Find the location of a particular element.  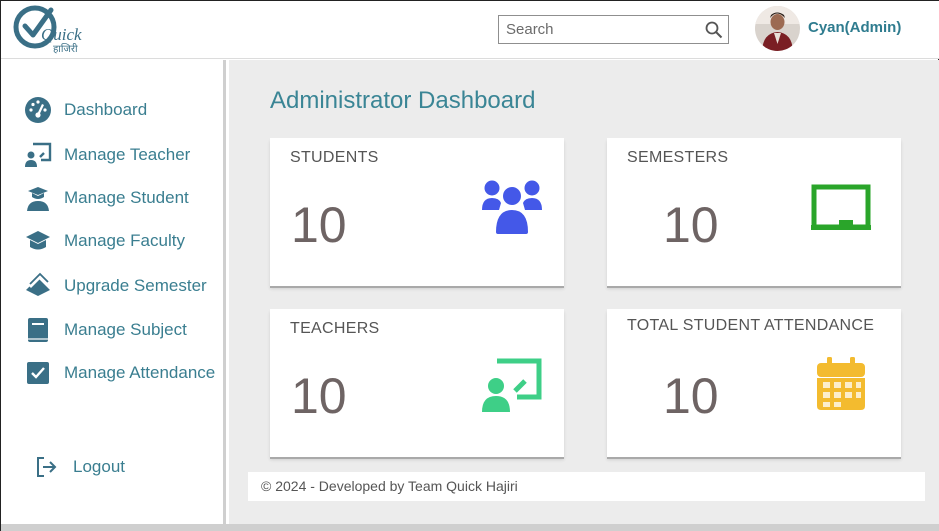

graduate-icon is located at coordinates (38, 198).